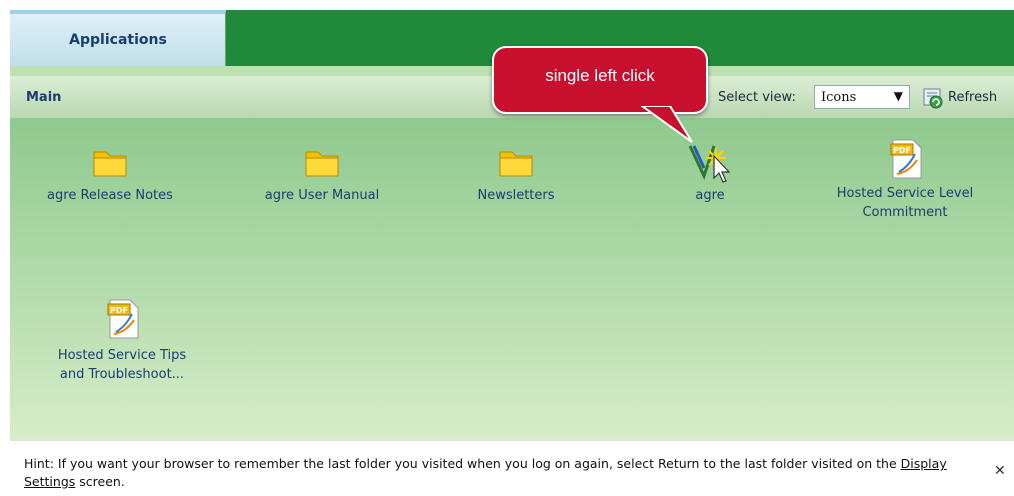  I want to click on folder-item-release-notes: agre Release Notes, so click(110, 174).